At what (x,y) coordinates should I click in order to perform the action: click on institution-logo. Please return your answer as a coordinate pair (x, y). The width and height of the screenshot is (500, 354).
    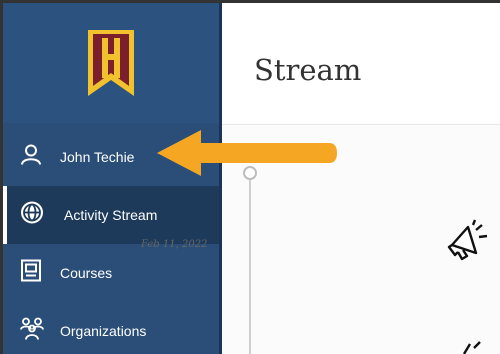
    Looking at the image, I should click on (111, 63).